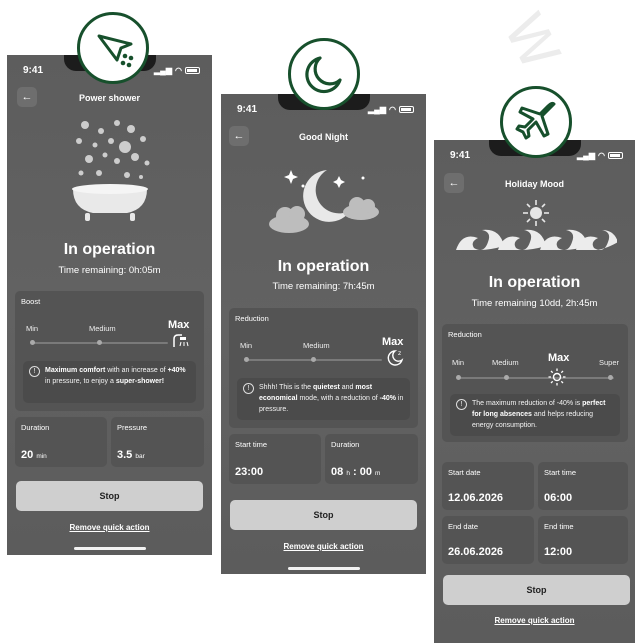 The image size is (635, 643). I want to click on field-label: Pressure, so click(132, 427).